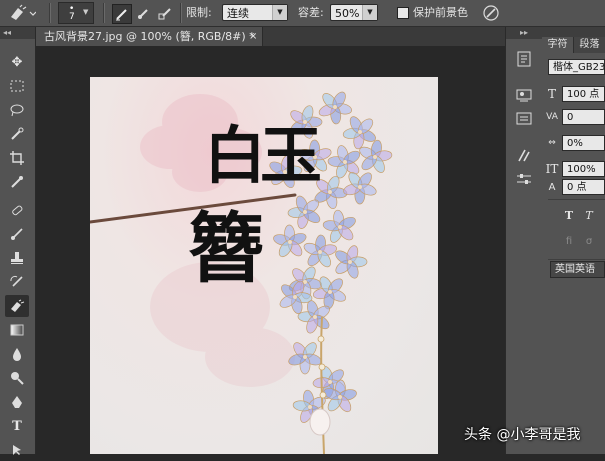  Describe the element at coordinates (552, 143) in the screenshot. I see `tracking-icon: ⇔` at that location.